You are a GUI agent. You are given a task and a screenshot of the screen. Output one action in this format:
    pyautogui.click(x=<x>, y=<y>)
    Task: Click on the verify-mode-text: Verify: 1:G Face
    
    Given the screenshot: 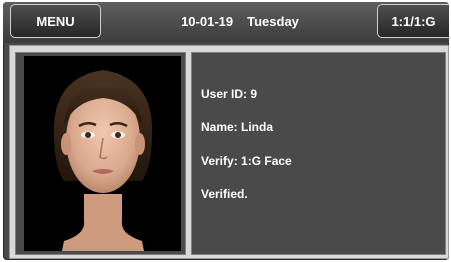 What is the action you would take?
    pyautogui.click(x=246, y=161)
    